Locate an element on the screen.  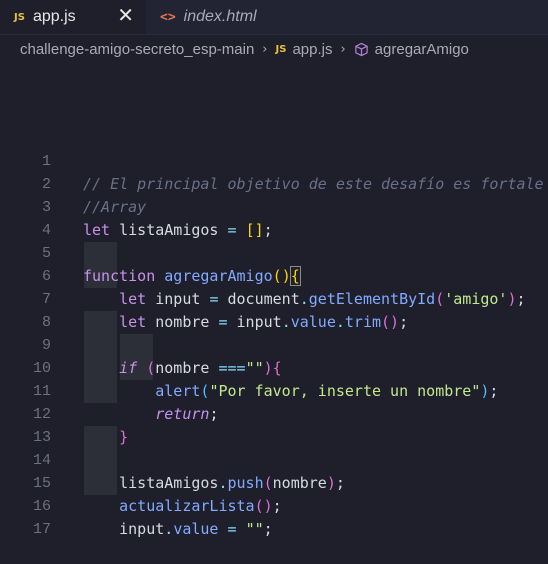
code-line: 5 function agregarAmigo(){ is located at coordinates (274, 252).